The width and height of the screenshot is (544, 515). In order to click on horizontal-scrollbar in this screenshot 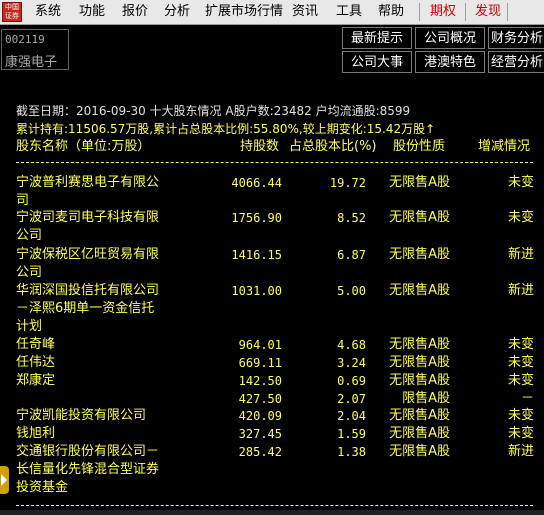, I will do `click(272, 512)`.